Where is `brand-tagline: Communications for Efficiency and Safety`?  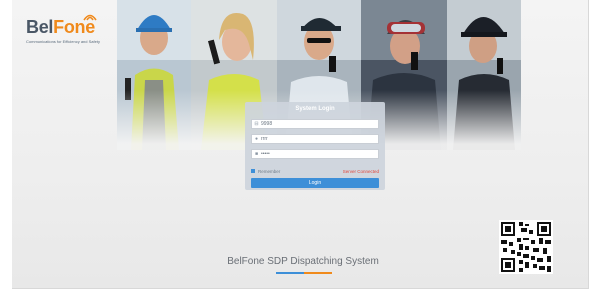 brand-tagline: Communications for Efficiency and Safety is located at coordinates (63, 41).